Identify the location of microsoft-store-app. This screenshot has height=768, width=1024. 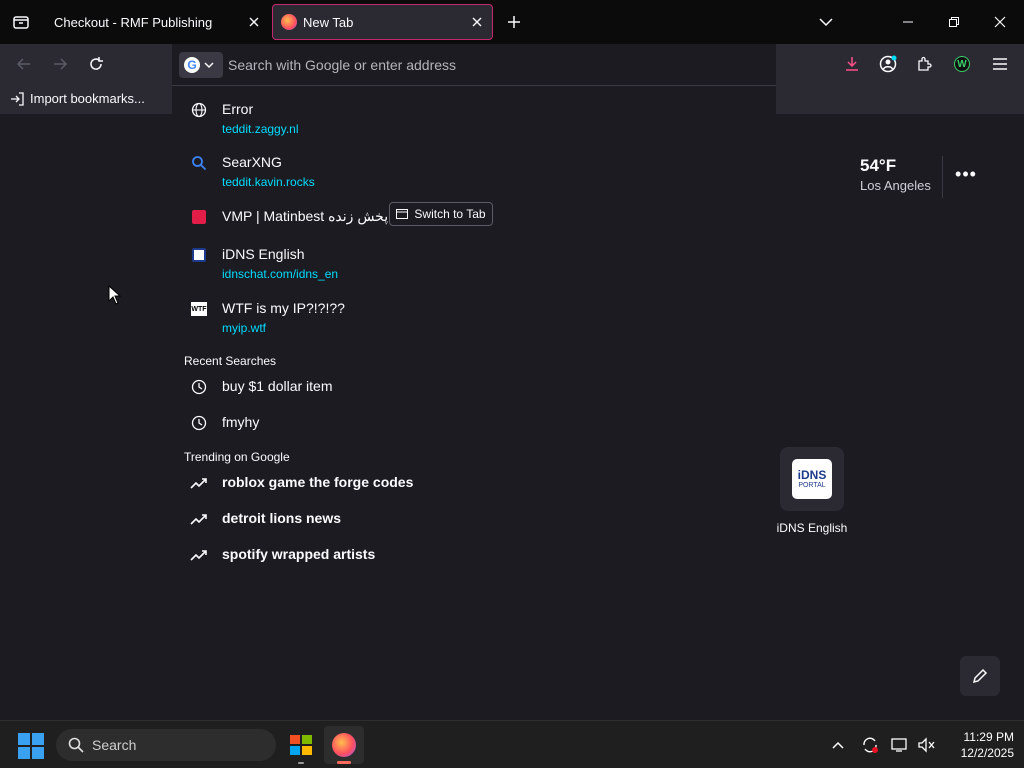
(301, 745).